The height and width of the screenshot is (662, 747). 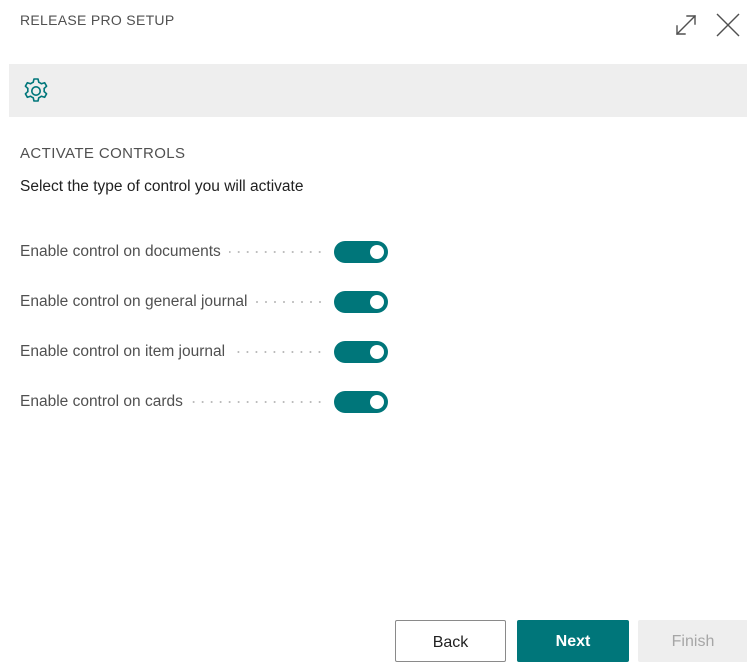 I want to click on expand-button, so click(x=686, y=25).